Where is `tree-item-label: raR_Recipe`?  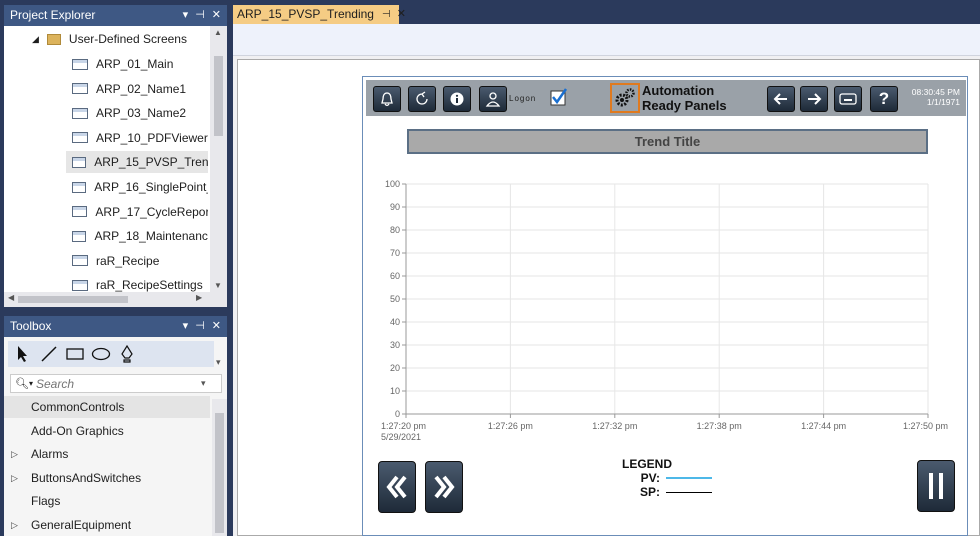 tree-item-label: raR_Recipe is located at coordinates (128, 260).